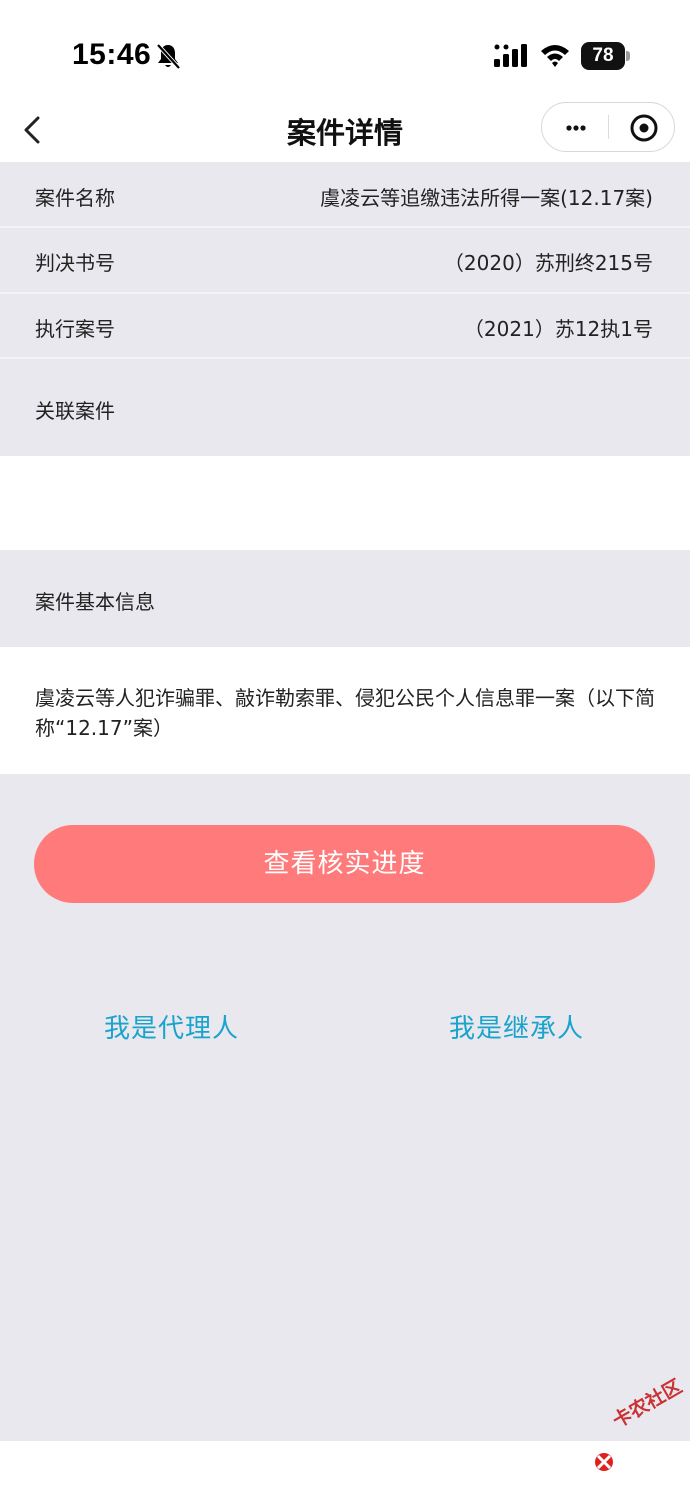  I want to click on battery-level: 78, so click(603, 55).